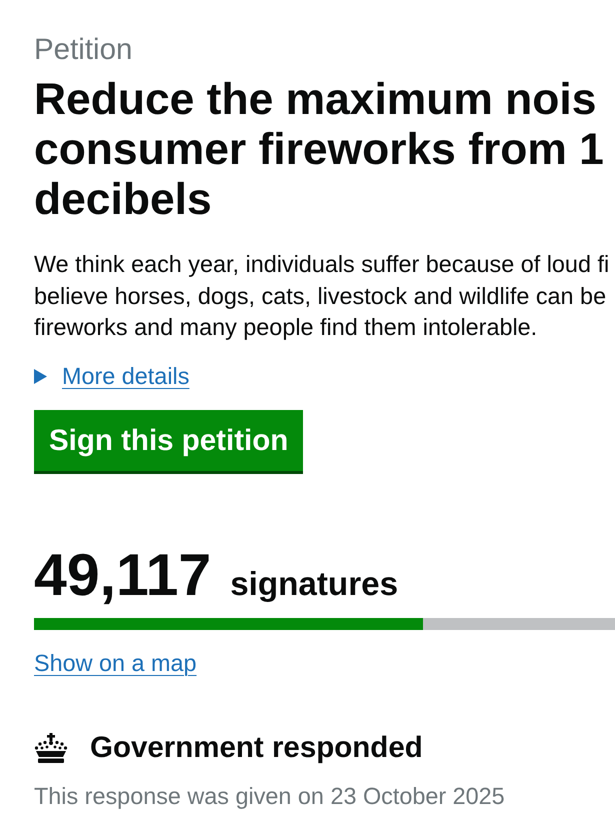 The height and width of the screenshot is (820, 615). What do you see at coordinates (269, 796) in the screenshot?
I see `response-date: This response was given on 23 October 2025` at bounding box center [269, 796].